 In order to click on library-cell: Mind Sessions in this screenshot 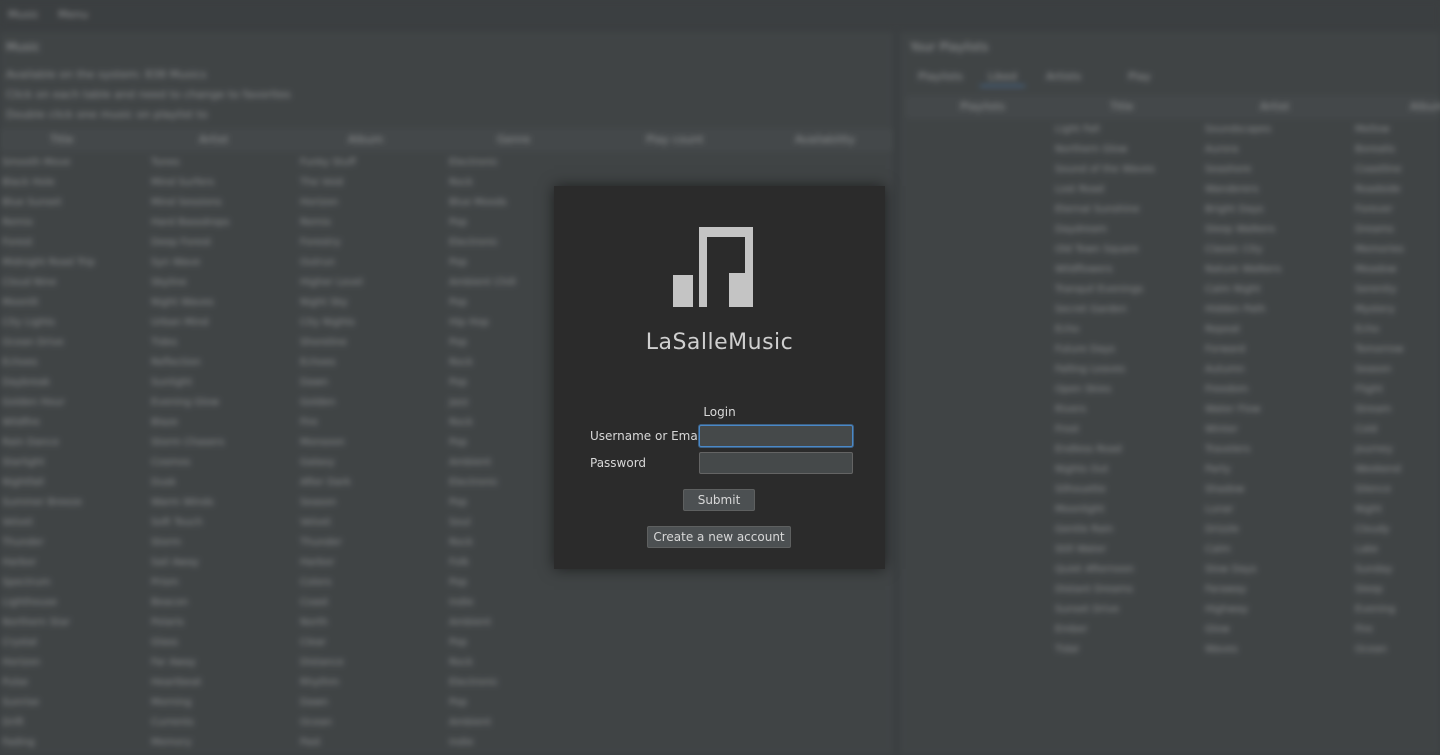, I will do `click(186, 202)`.